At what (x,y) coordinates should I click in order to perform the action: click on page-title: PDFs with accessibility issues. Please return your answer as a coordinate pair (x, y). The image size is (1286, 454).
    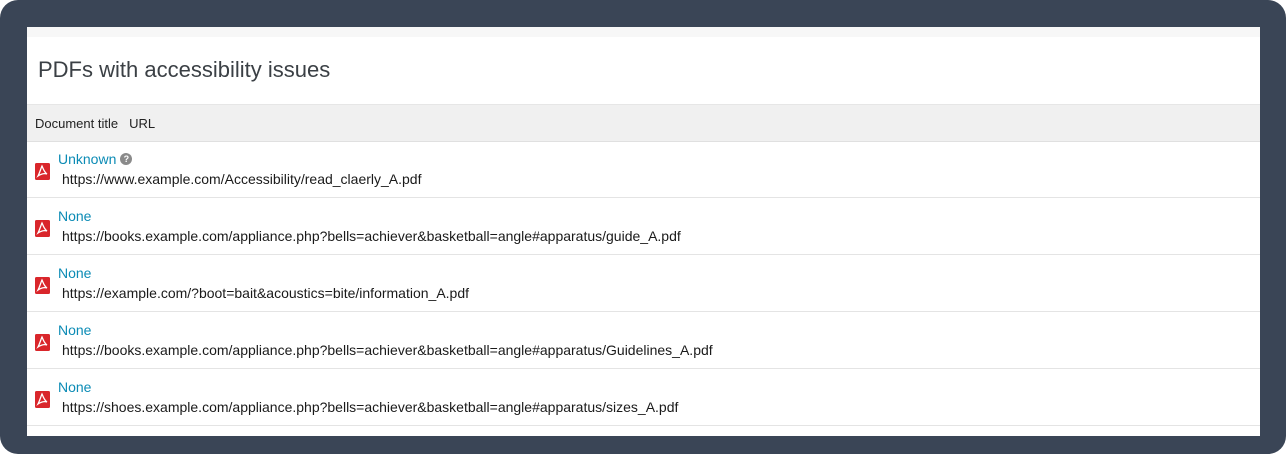
    Looking at the image, I should click on (184, 69).